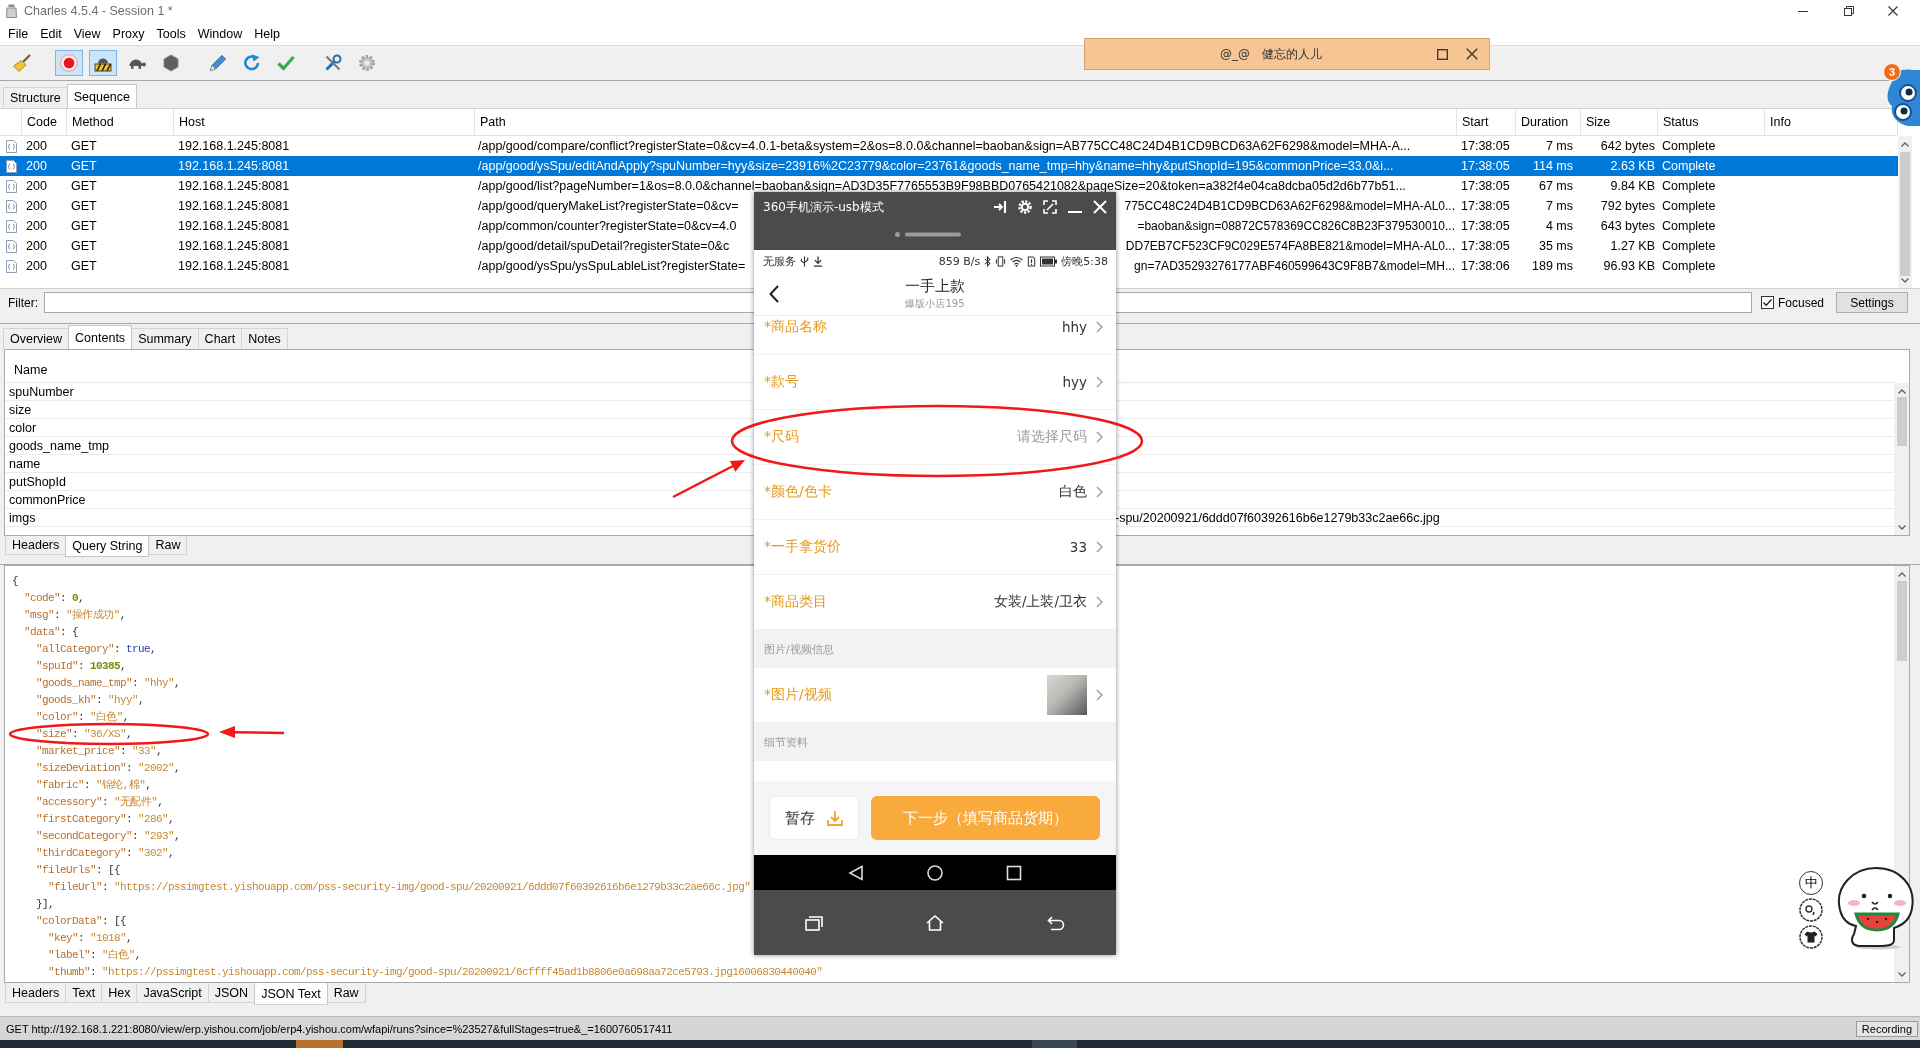 The image size is (1920, 1048). I want to click on code-line: "accessory": "无配件",, so click(100, 802).